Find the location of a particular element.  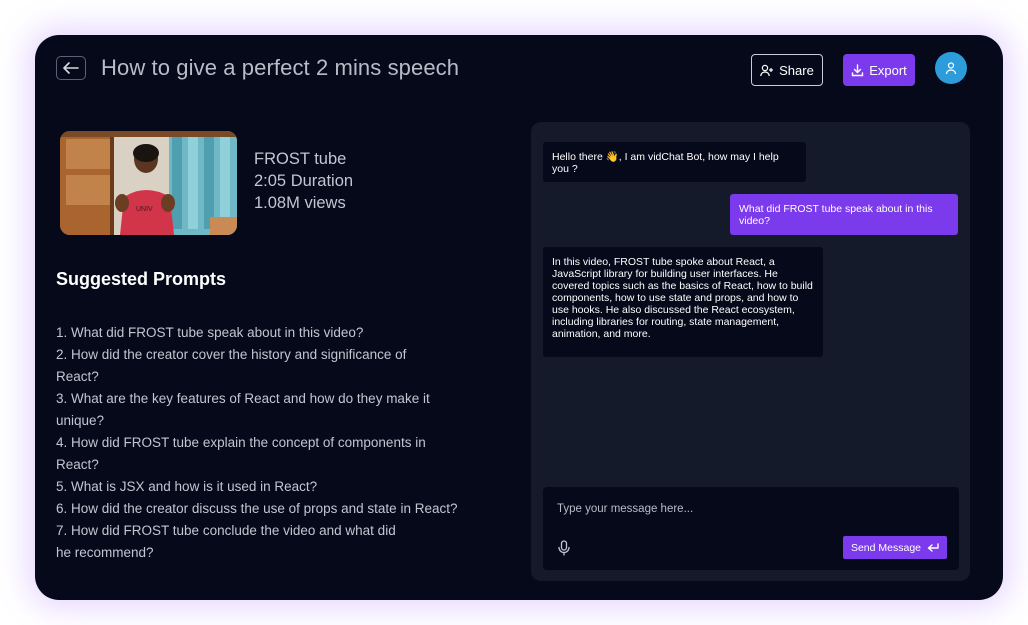

video-thumbnail: UNIV is located at coordinates (148, 183).